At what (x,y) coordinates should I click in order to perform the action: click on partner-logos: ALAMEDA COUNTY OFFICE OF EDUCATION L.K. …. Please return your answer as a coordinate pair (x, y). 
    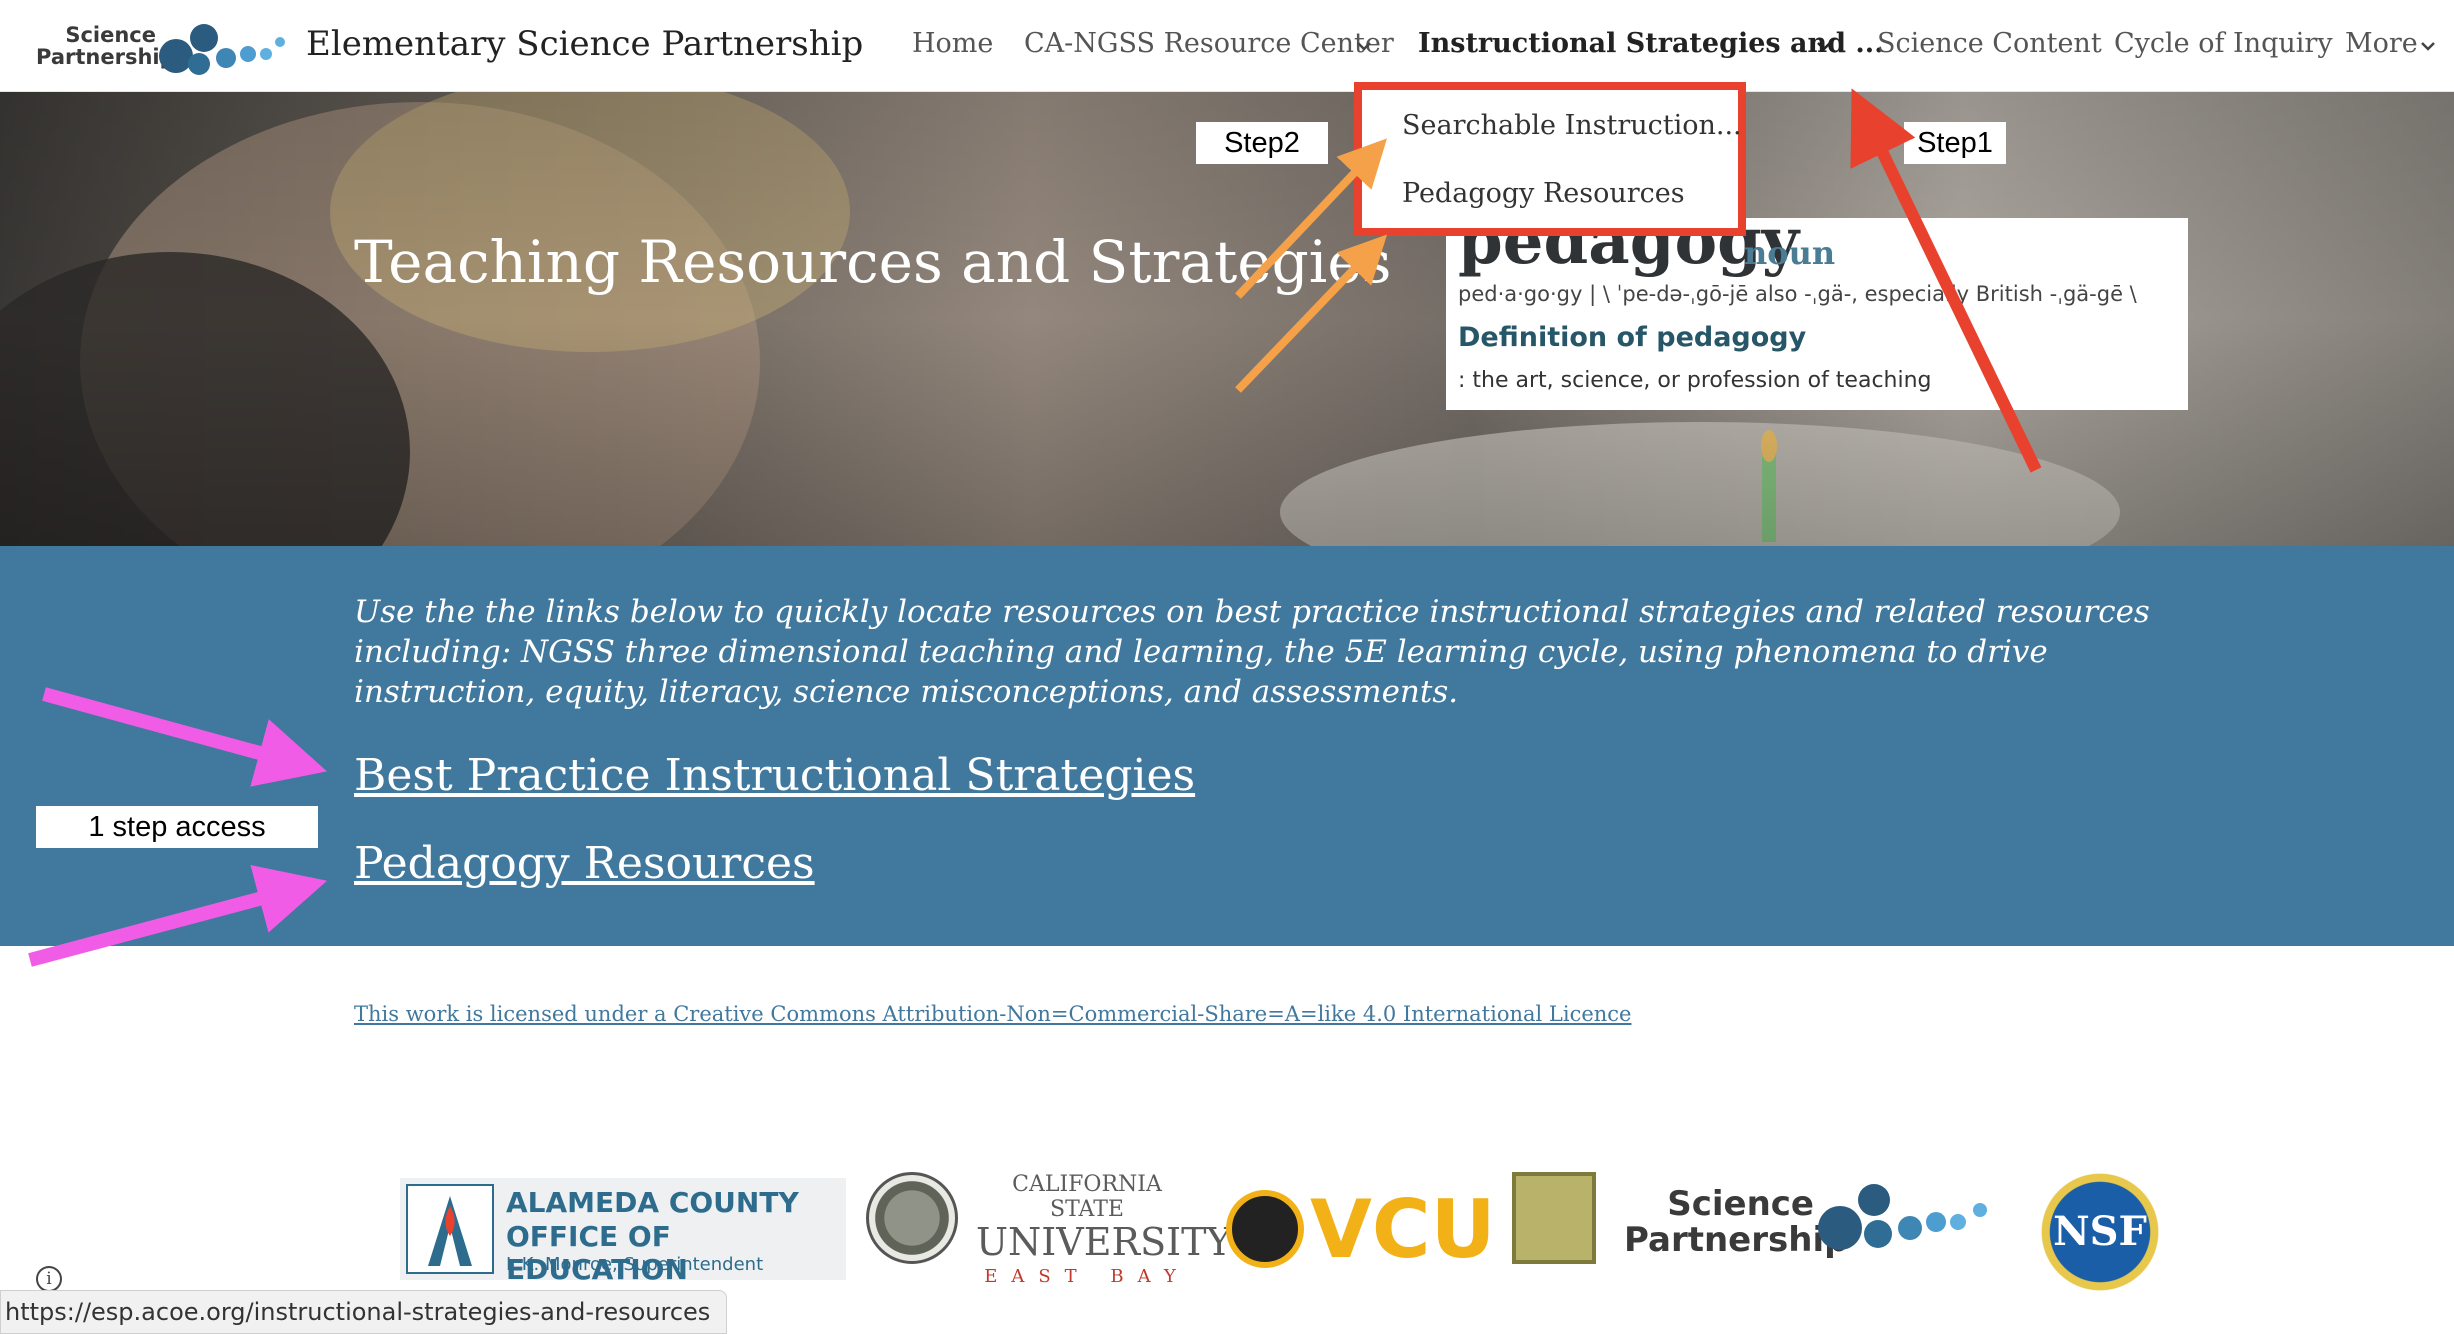
    Looking at the image, I should click on (1227, 1230).